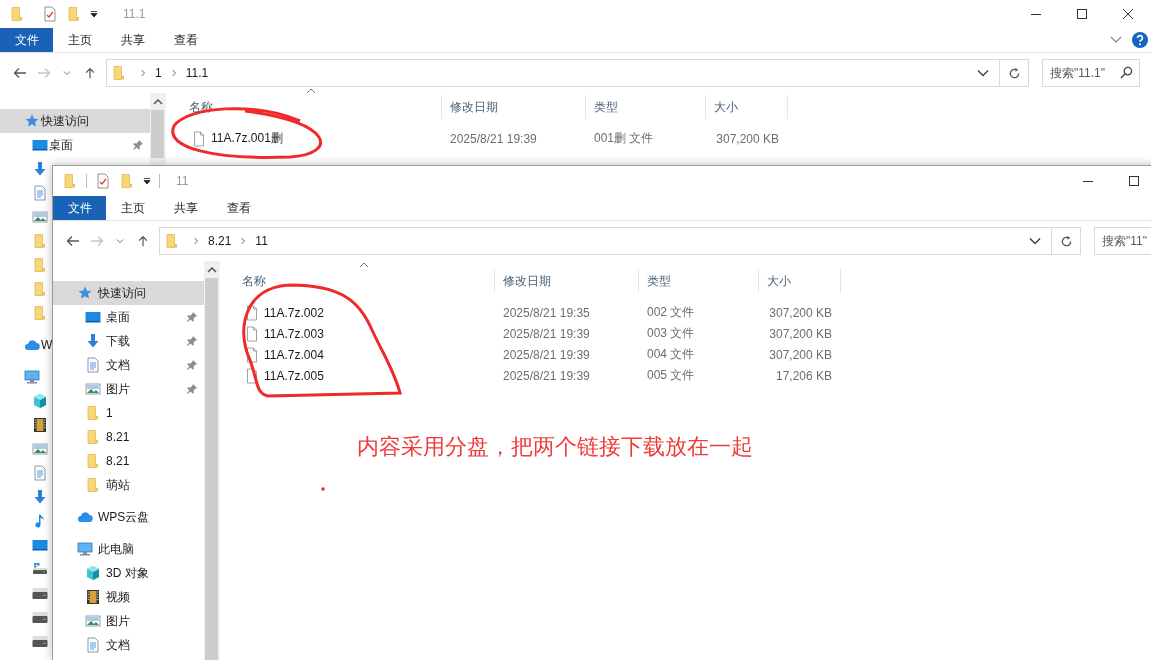 This screenshot has width=1151, height=660. Describe the element at coordinates (26, 345) in the screenshot. I see `sidebar-item: W` at that location.